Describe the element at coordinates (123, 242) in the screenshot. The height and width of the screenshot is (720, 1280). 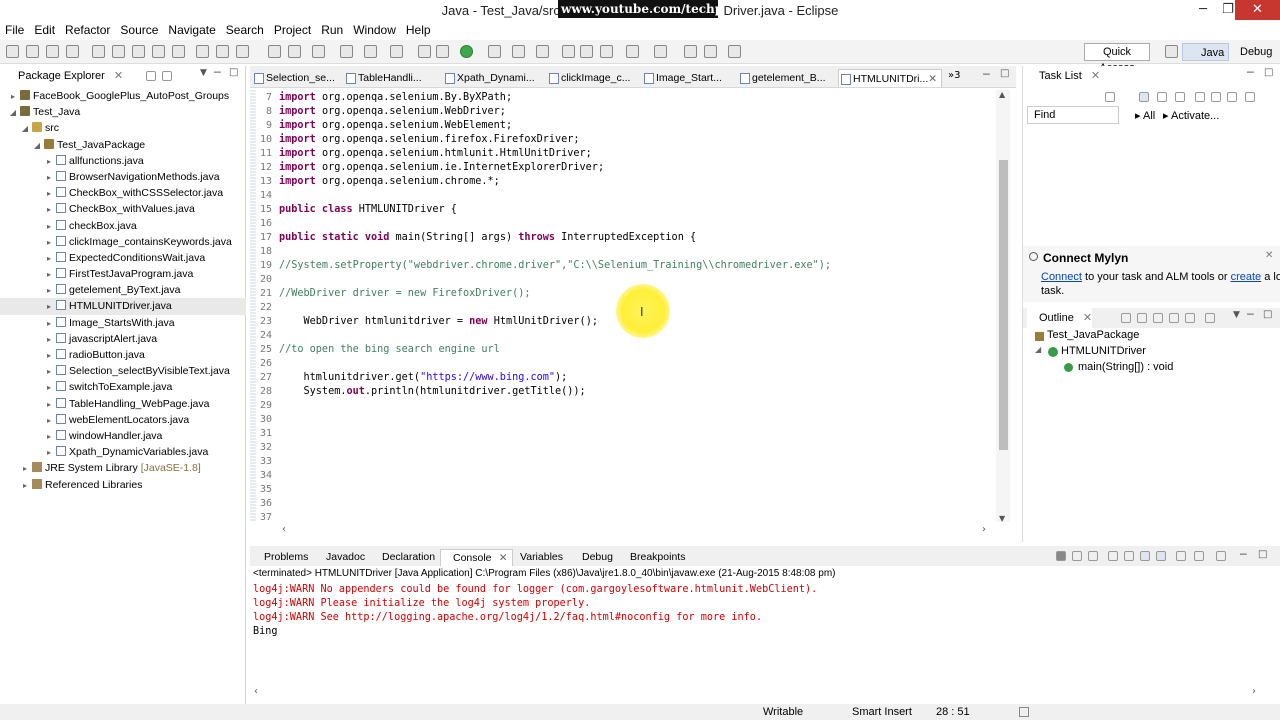
I see `tree-item: ▸ clickImage_containsKeywords.java` at that location.